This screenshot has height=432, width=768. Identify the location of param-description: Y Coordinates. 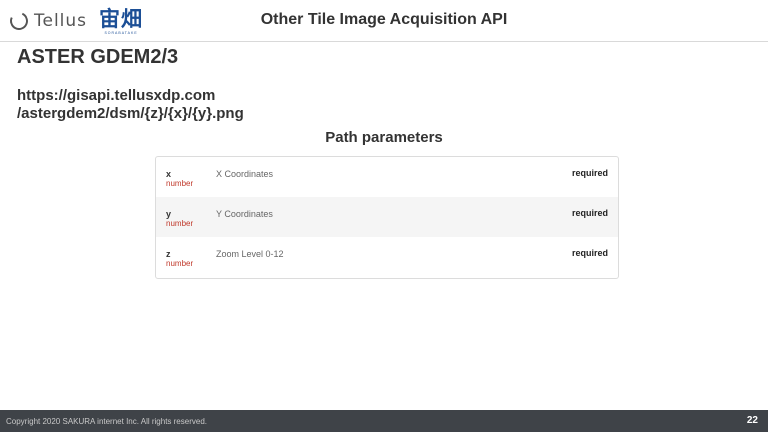
(244, 214).